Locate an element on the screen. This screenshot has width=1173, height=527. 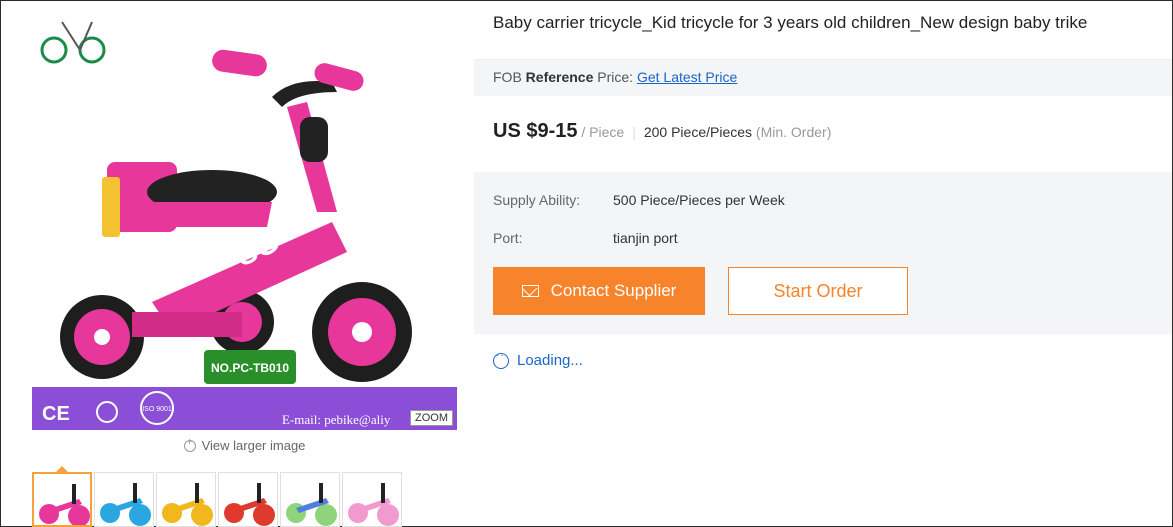
thumbnail-green is located at coordinates (310, 499).